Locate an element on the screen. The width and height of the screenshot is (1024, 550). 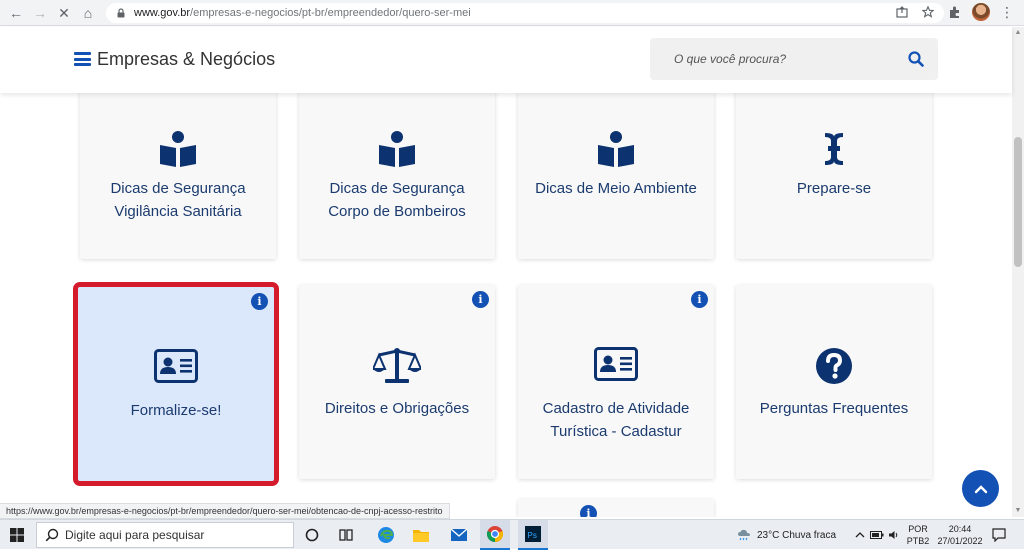
question-circle-icon is located at coordinates (834, 366).